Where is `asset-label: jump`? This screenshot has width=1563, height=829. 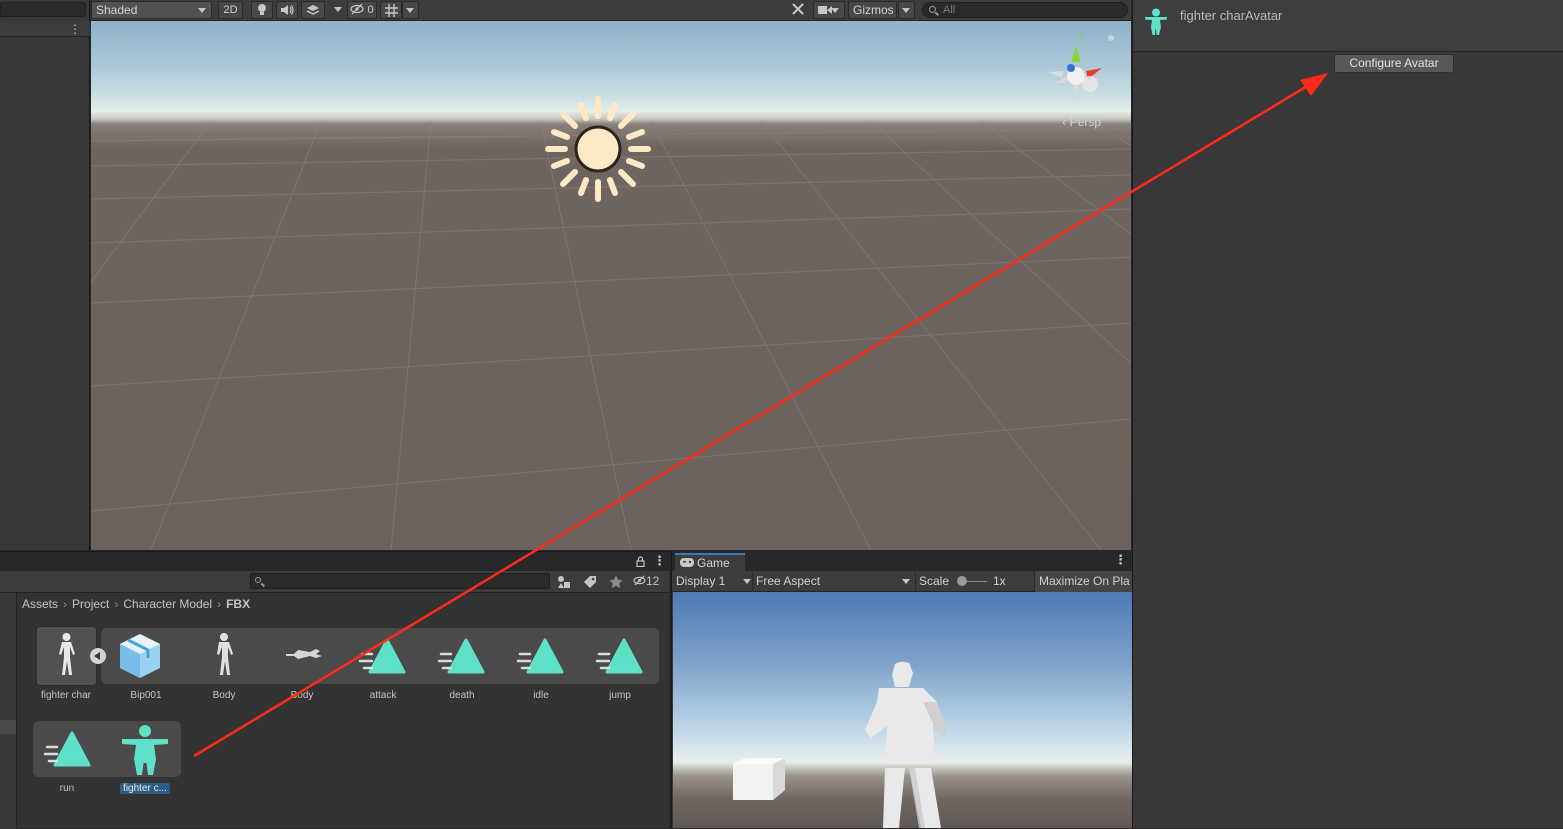
asset-label: jump is located at coordinates (620, 695).